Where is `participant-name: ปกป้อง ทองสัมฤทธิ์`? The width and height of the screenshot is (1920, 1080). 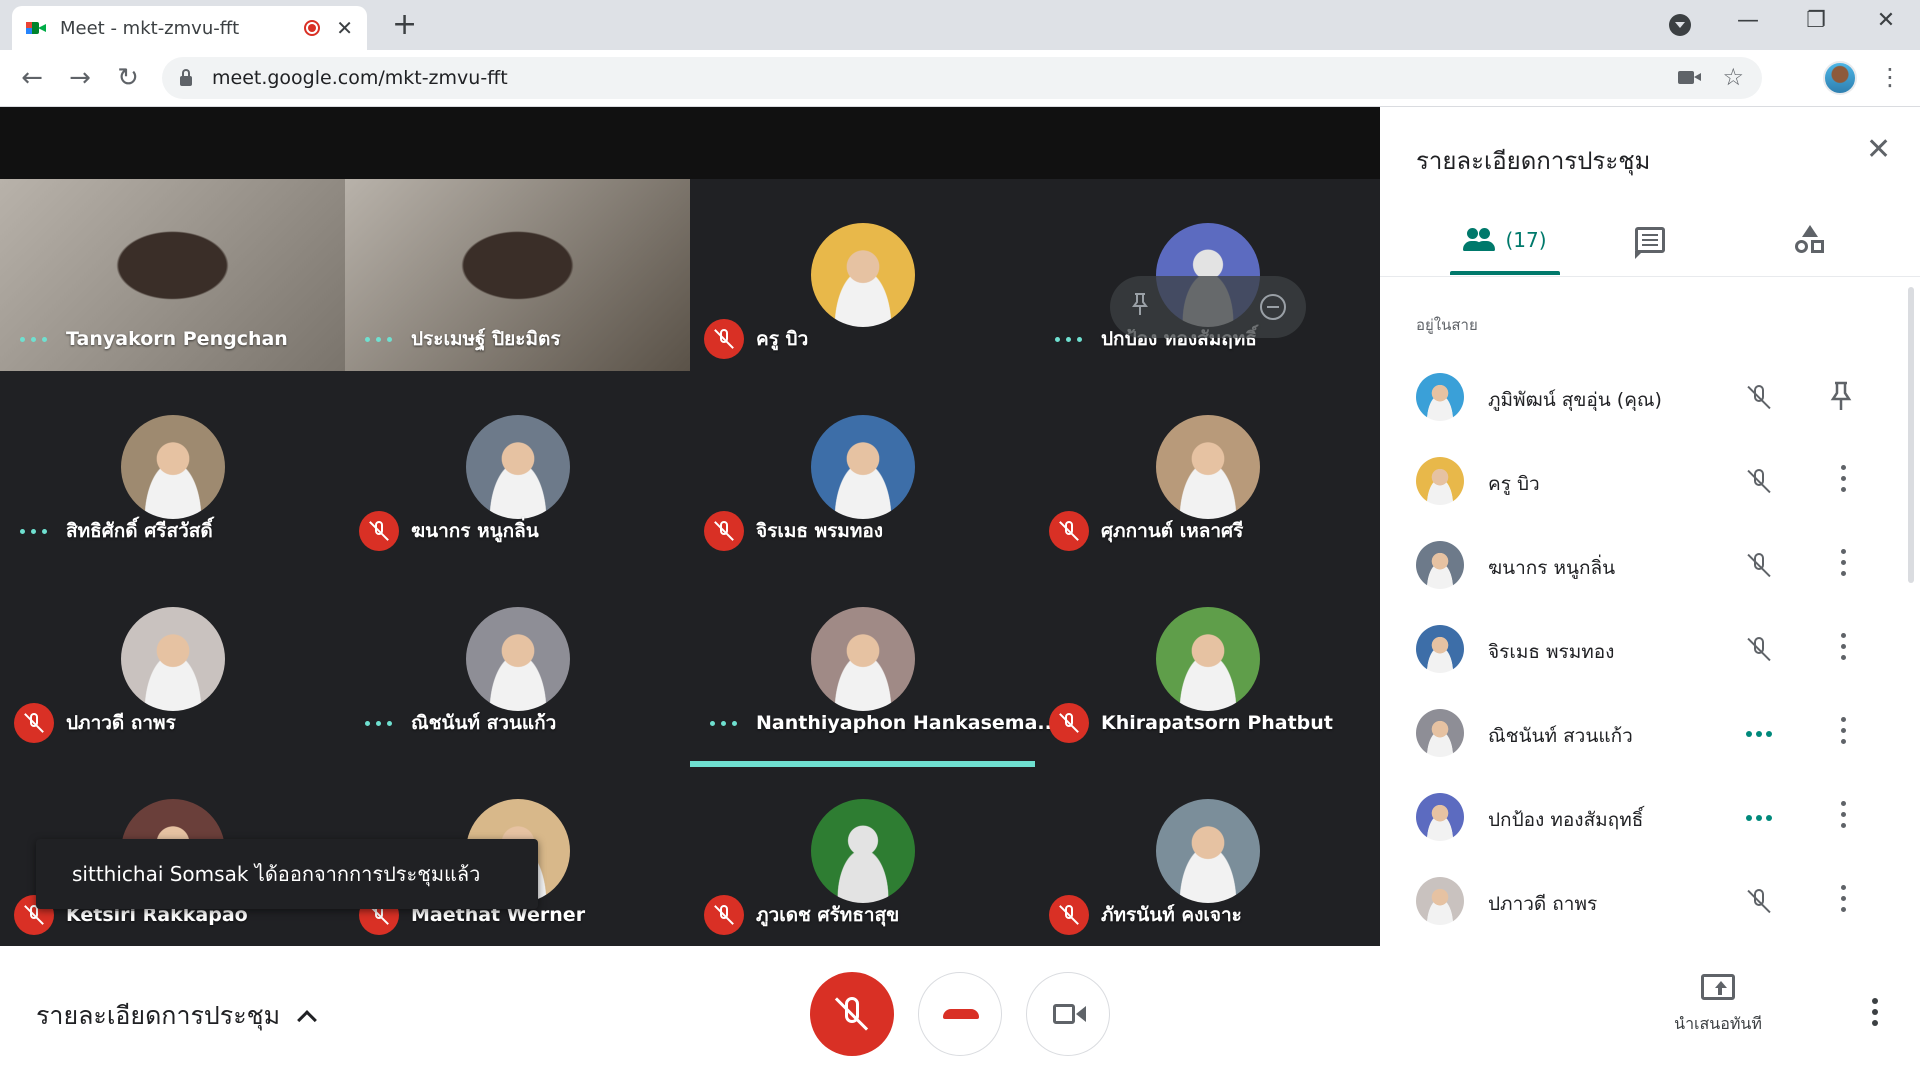 participant-name: ปกป้อง ทองสัมฤทธิ์ is located at coordinates (1566, 820).